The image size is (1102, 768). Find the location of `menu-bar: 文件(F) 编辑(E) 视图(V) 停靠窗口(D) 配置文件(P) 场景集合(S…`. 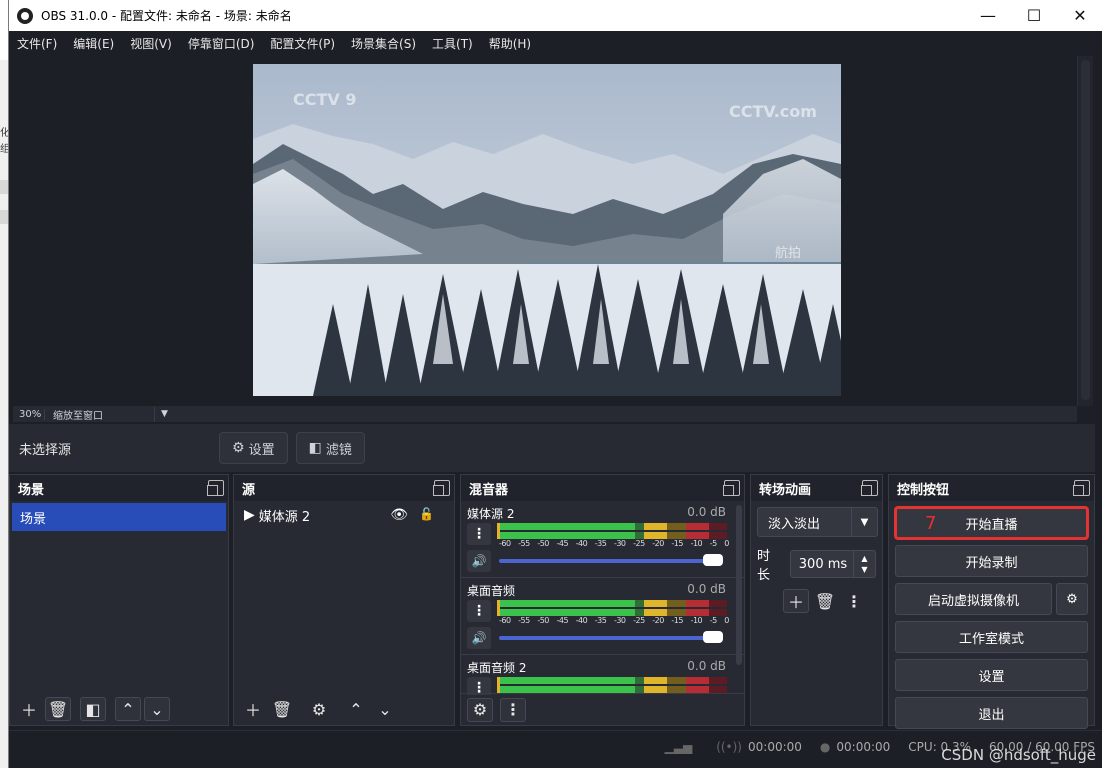

menu-bar: 文件(F) 编辑(E) 视图(V) 停靠窗口(D) 配置文件(P) 场景集合(S… is located at coordinates (555, 43).